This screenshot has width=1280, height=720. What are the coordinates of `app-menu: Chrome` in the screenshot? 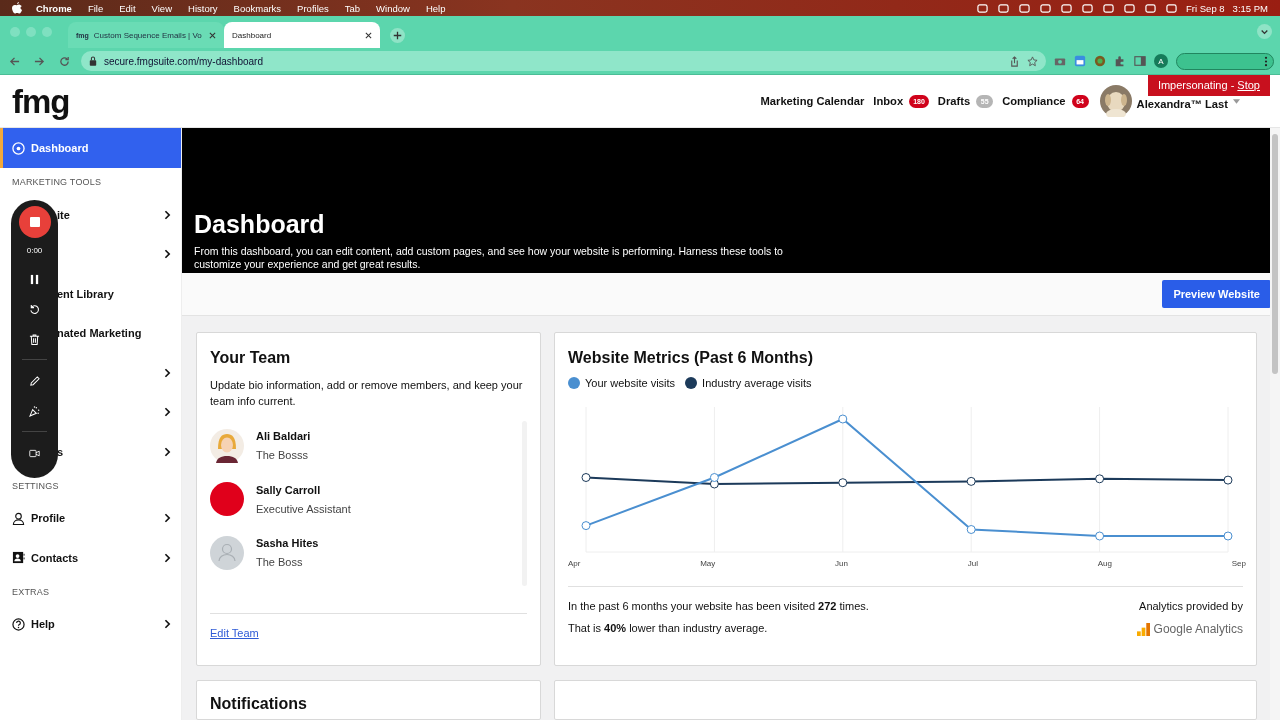 It's located at (54, 8).